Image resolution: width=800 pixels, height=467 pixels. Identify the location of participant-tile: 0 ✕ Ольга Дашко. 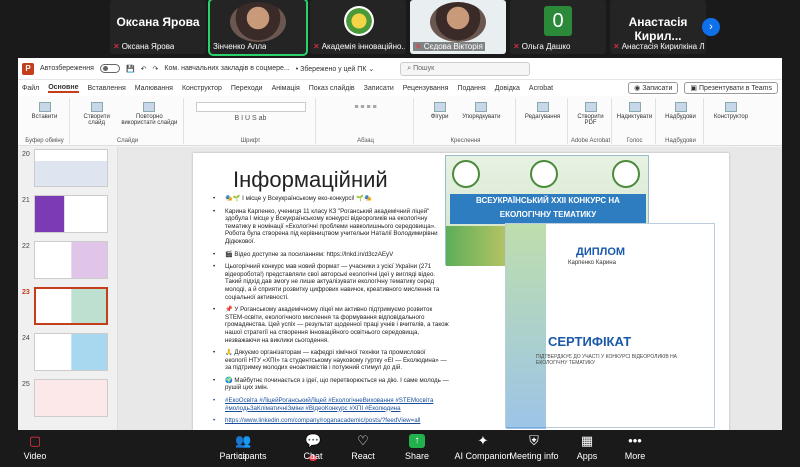
(558, 27).